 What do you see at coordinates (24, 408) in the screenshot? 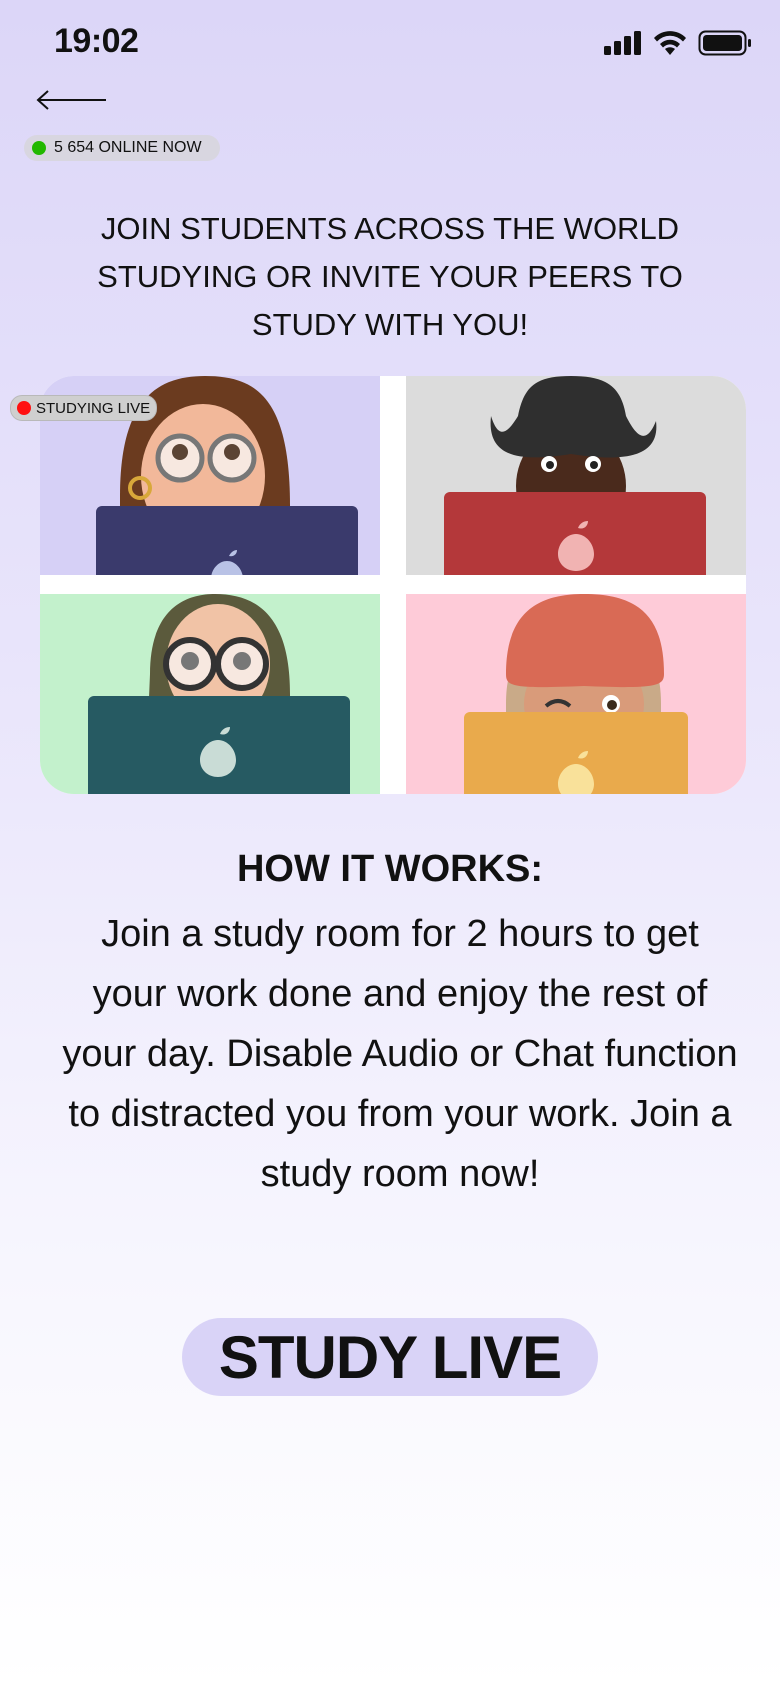
I see `live-dot-icon` at bounding box center [24, 408].